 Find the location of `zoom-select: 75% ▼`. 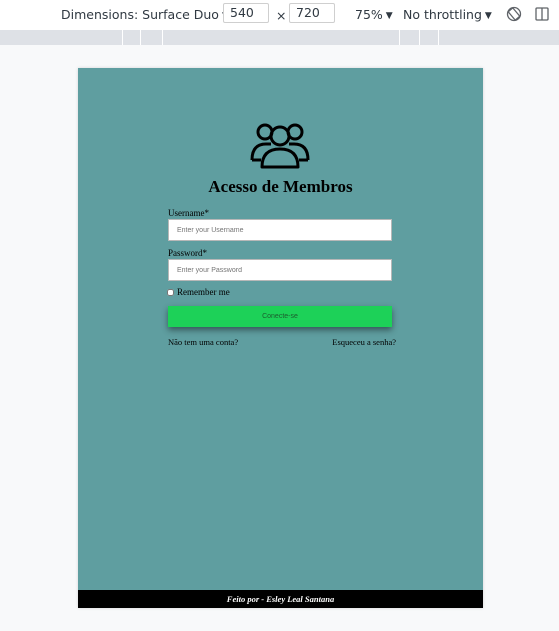

zoom-select: 75% ▼ is located at coordinates (374, 14).